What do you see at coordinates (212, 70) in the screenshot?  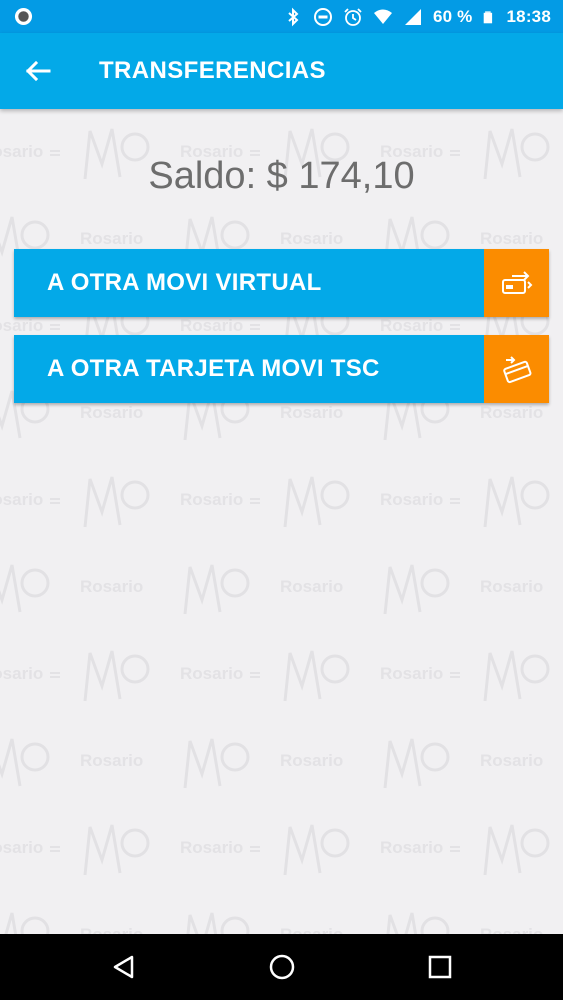 I see `page-title: TRANSFERENCIAS` at bounding box center [212, 70].